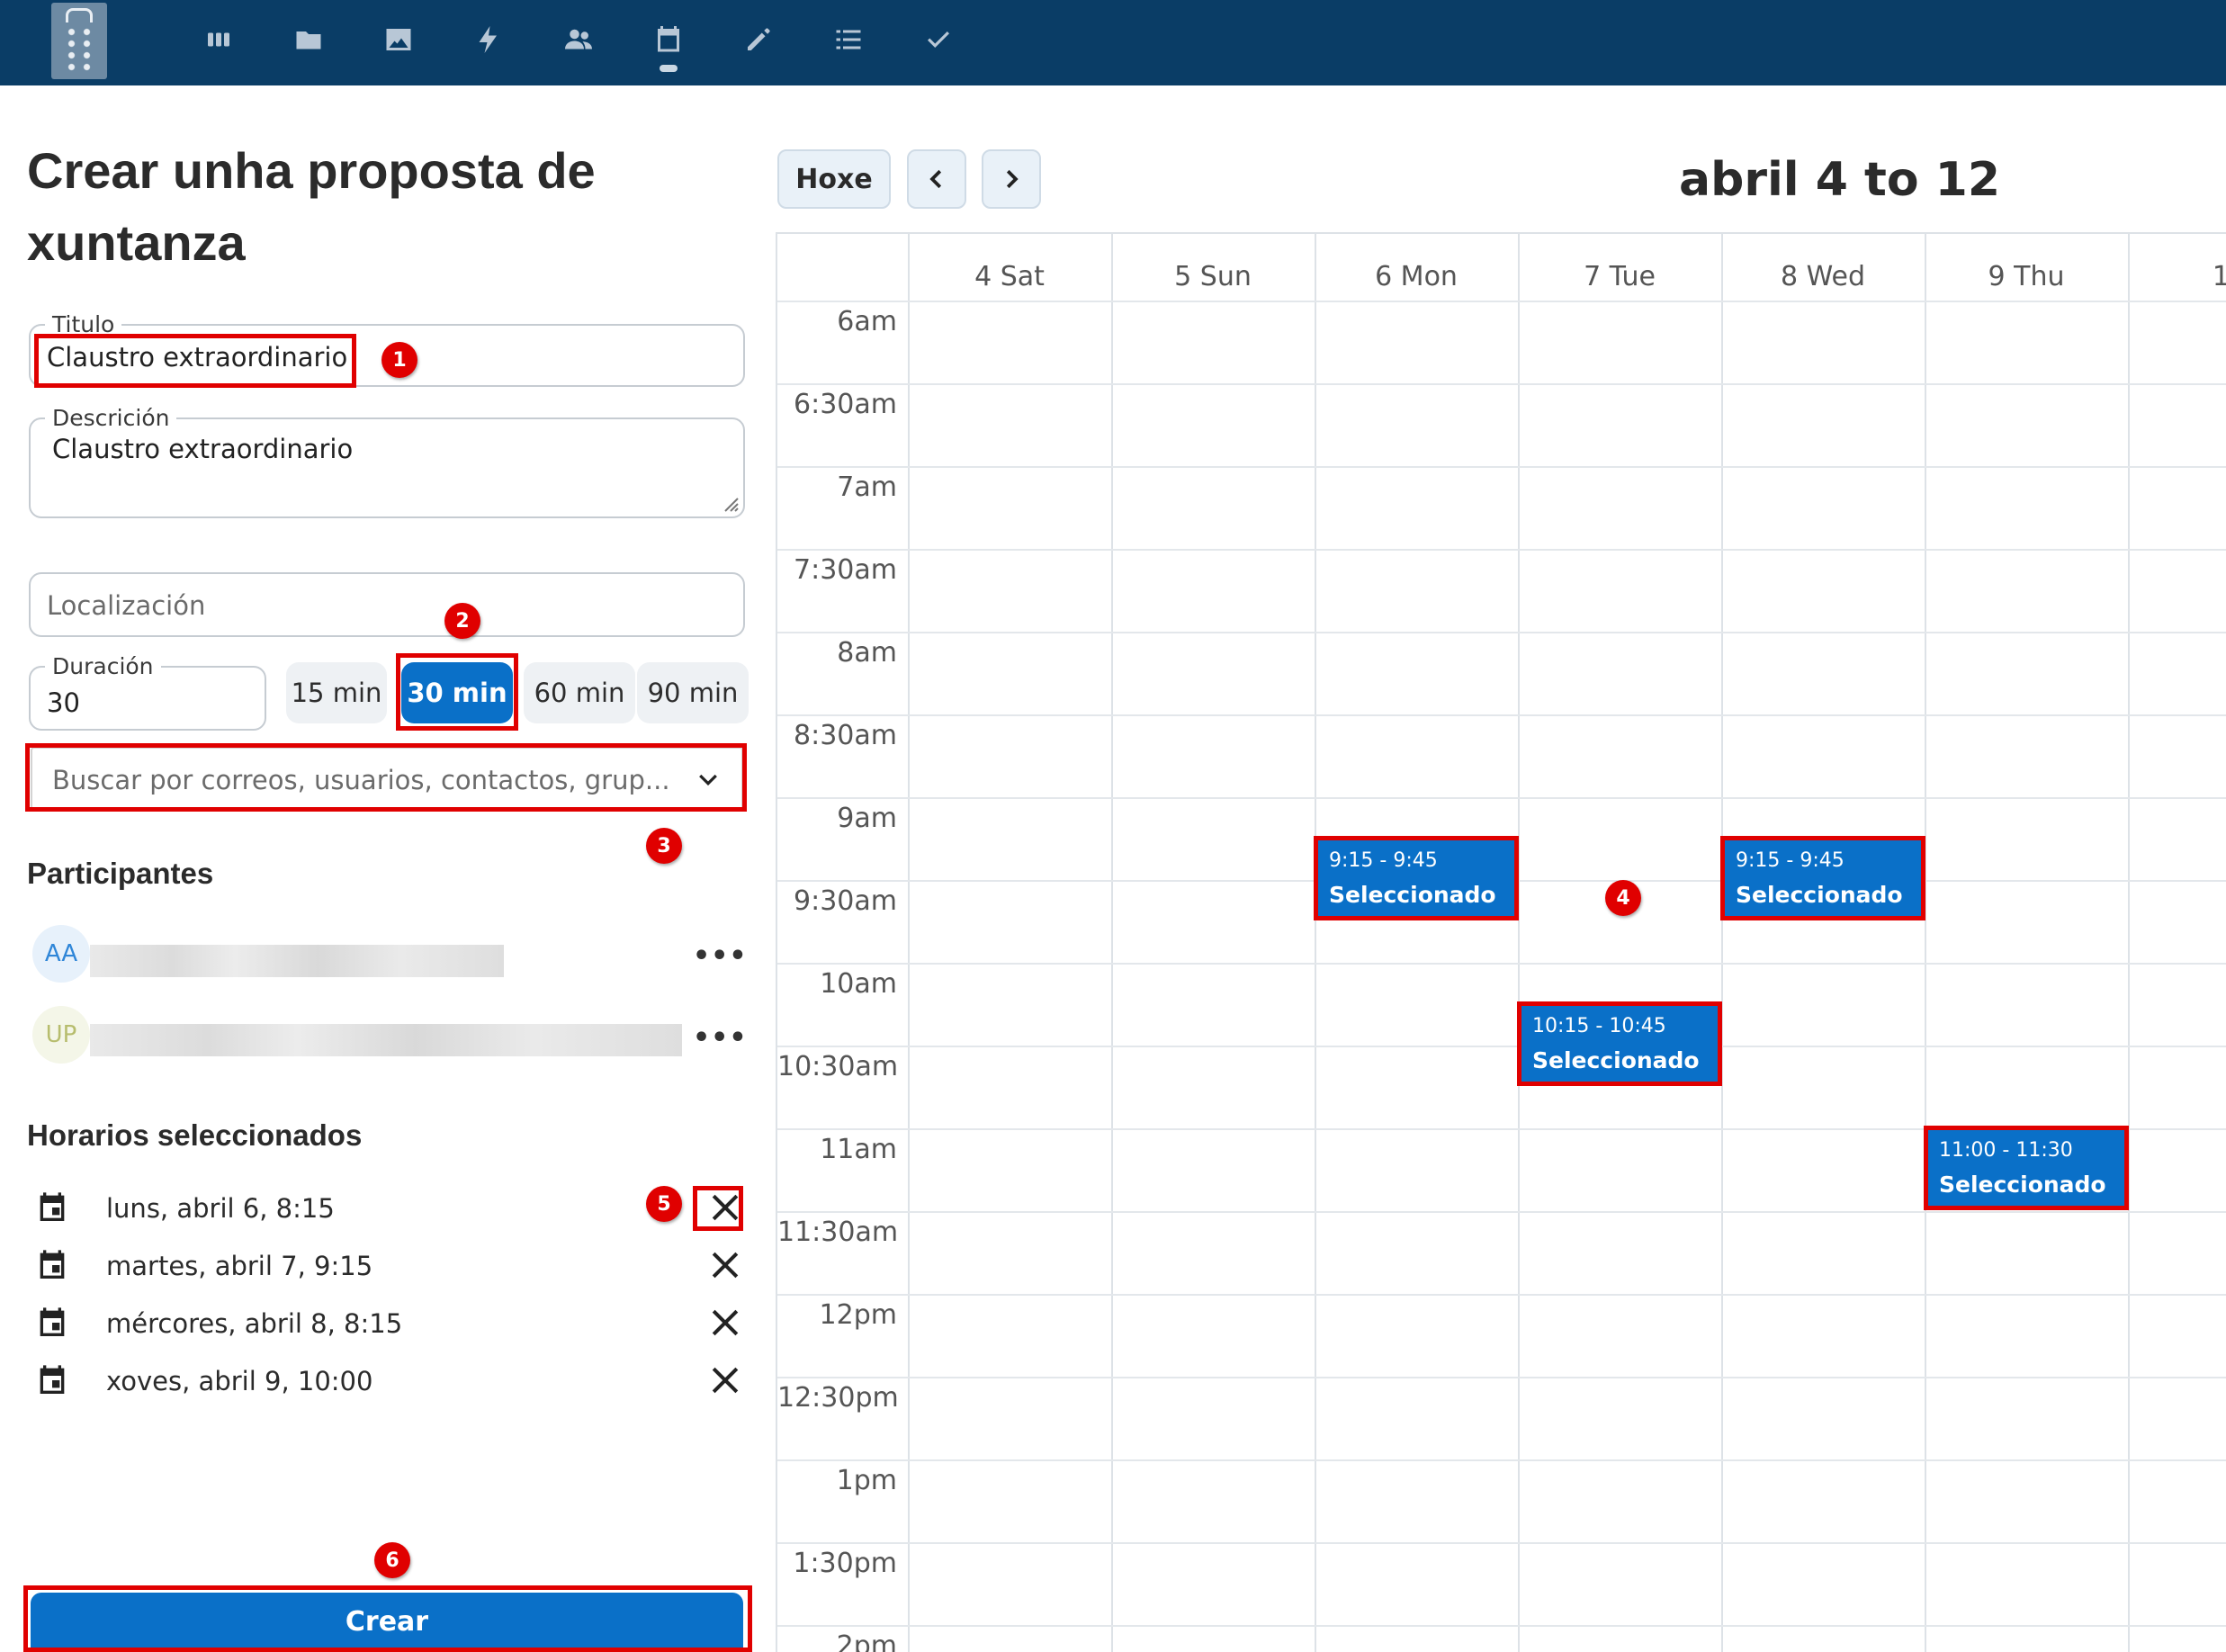 The image size is (2226, 1652). Describe the element at coordinates (838, 1066) in the screenshot. I see `time-label: 10:30am` at that location.